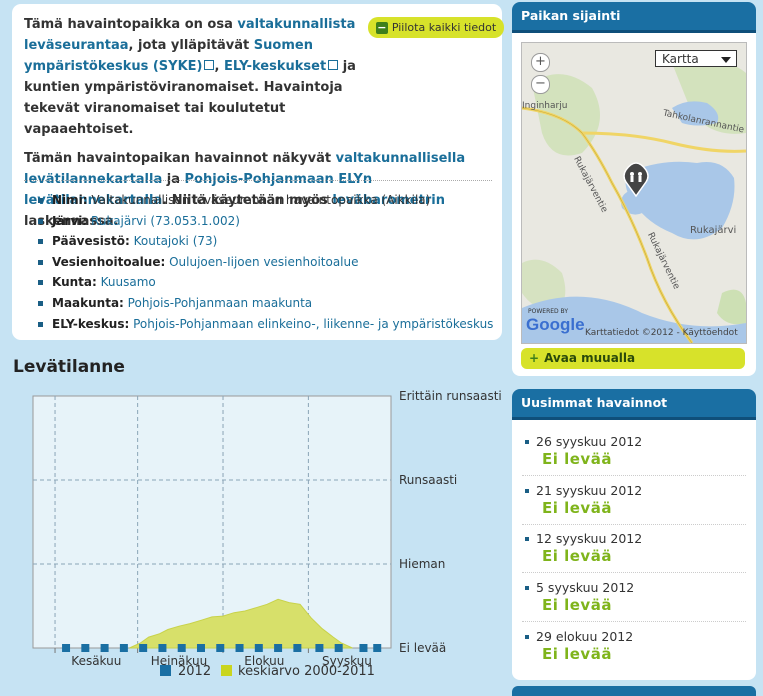 The width and height of the screenshot is (763, 696). I want to click on y-tick-label: Hieman, so click(422, 564).